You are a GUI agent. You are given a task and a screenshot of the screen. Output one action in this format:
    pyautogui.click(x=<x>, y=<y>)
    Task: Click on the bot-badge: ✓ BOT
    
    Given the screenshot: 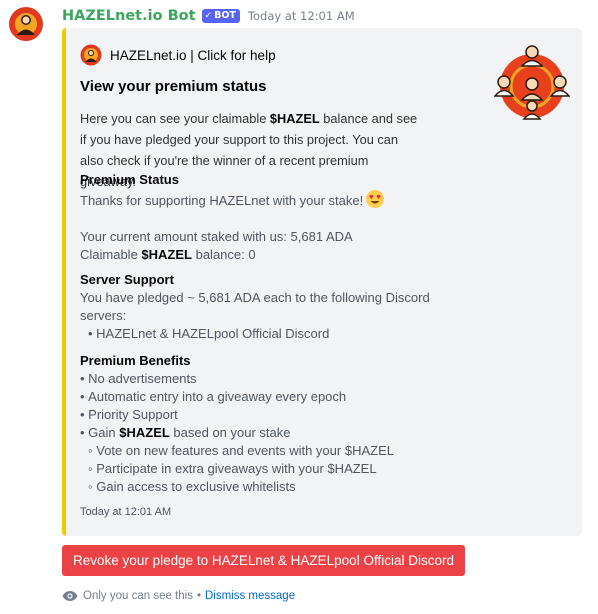 What is the action you would take?
    pyautogui.click(x=220, y=16)
    